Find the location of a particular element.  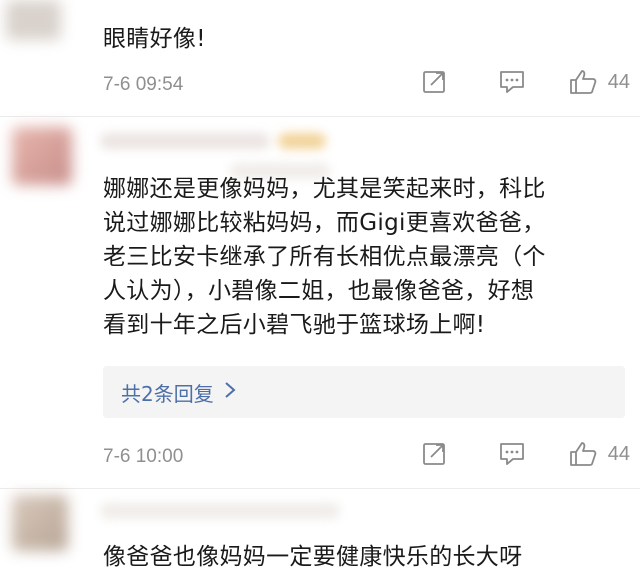

comment-line: 看到十年之后小碧飞驰于篮球场上啊! is located at coordinates (294, 325).